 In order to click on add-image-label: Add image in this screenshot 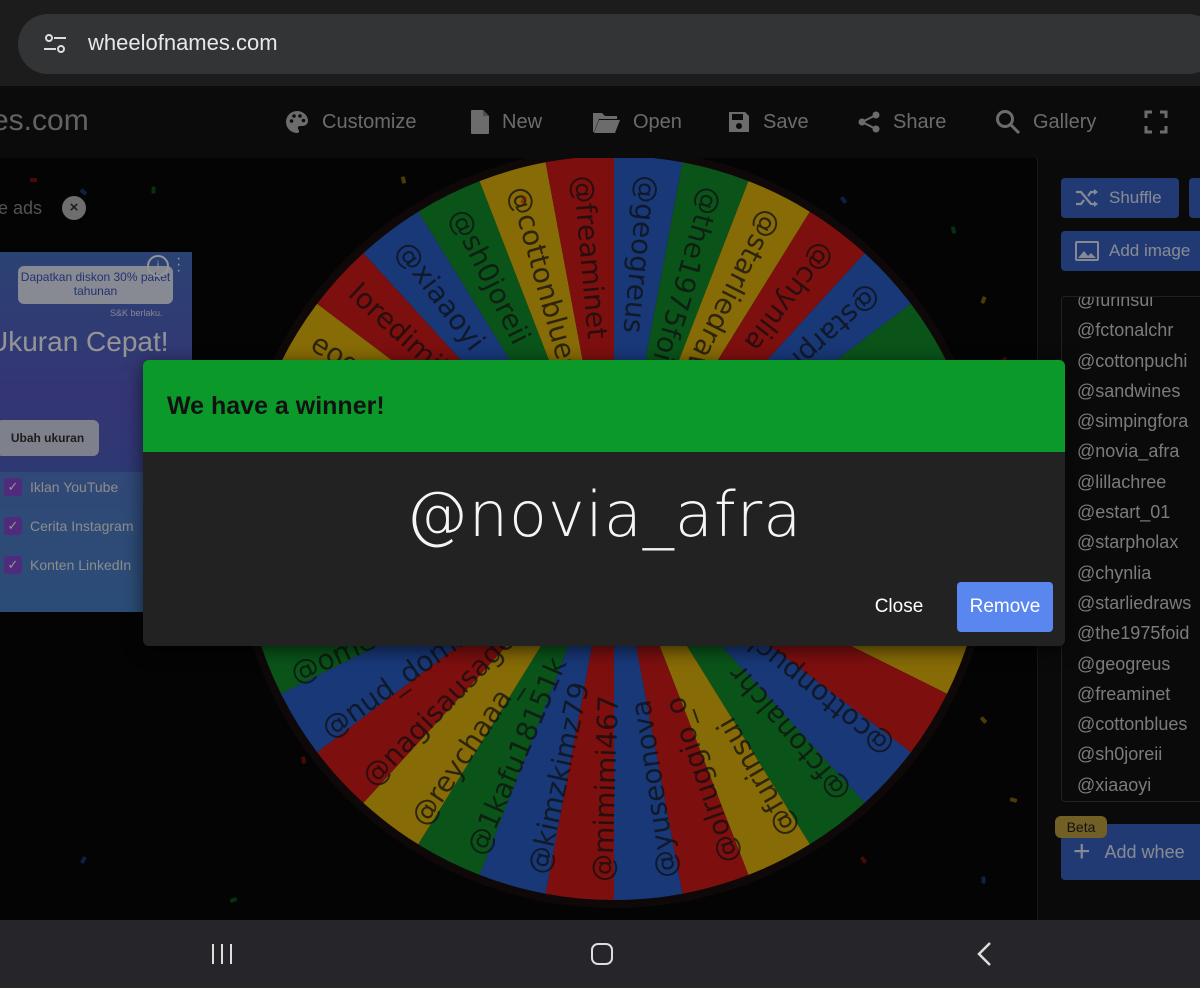, I will do `click(1150, 250)`.